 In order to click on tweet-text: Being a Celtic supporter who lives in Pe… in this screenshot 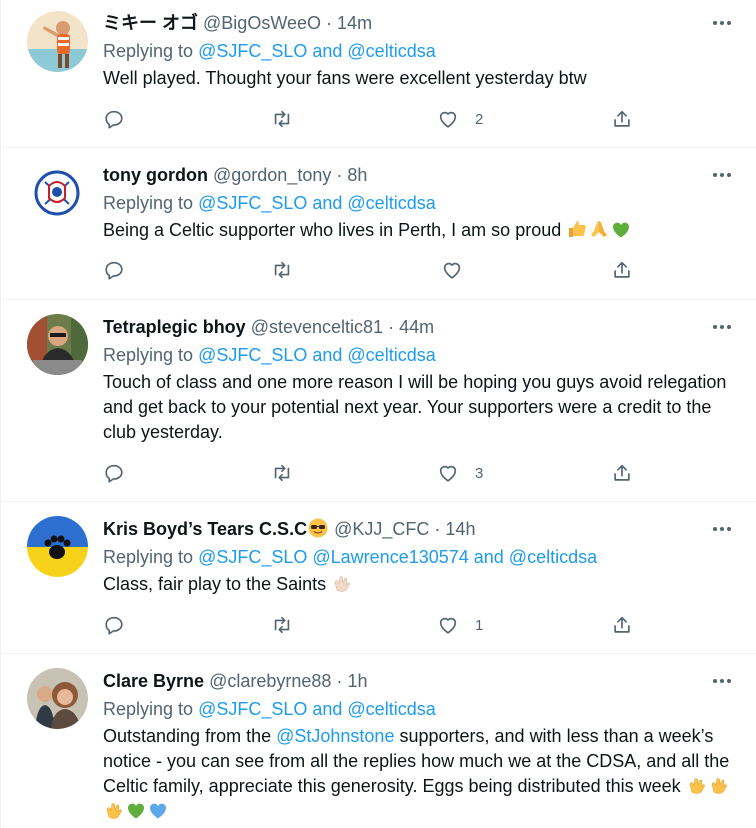, I will do `click(417, 230)`.